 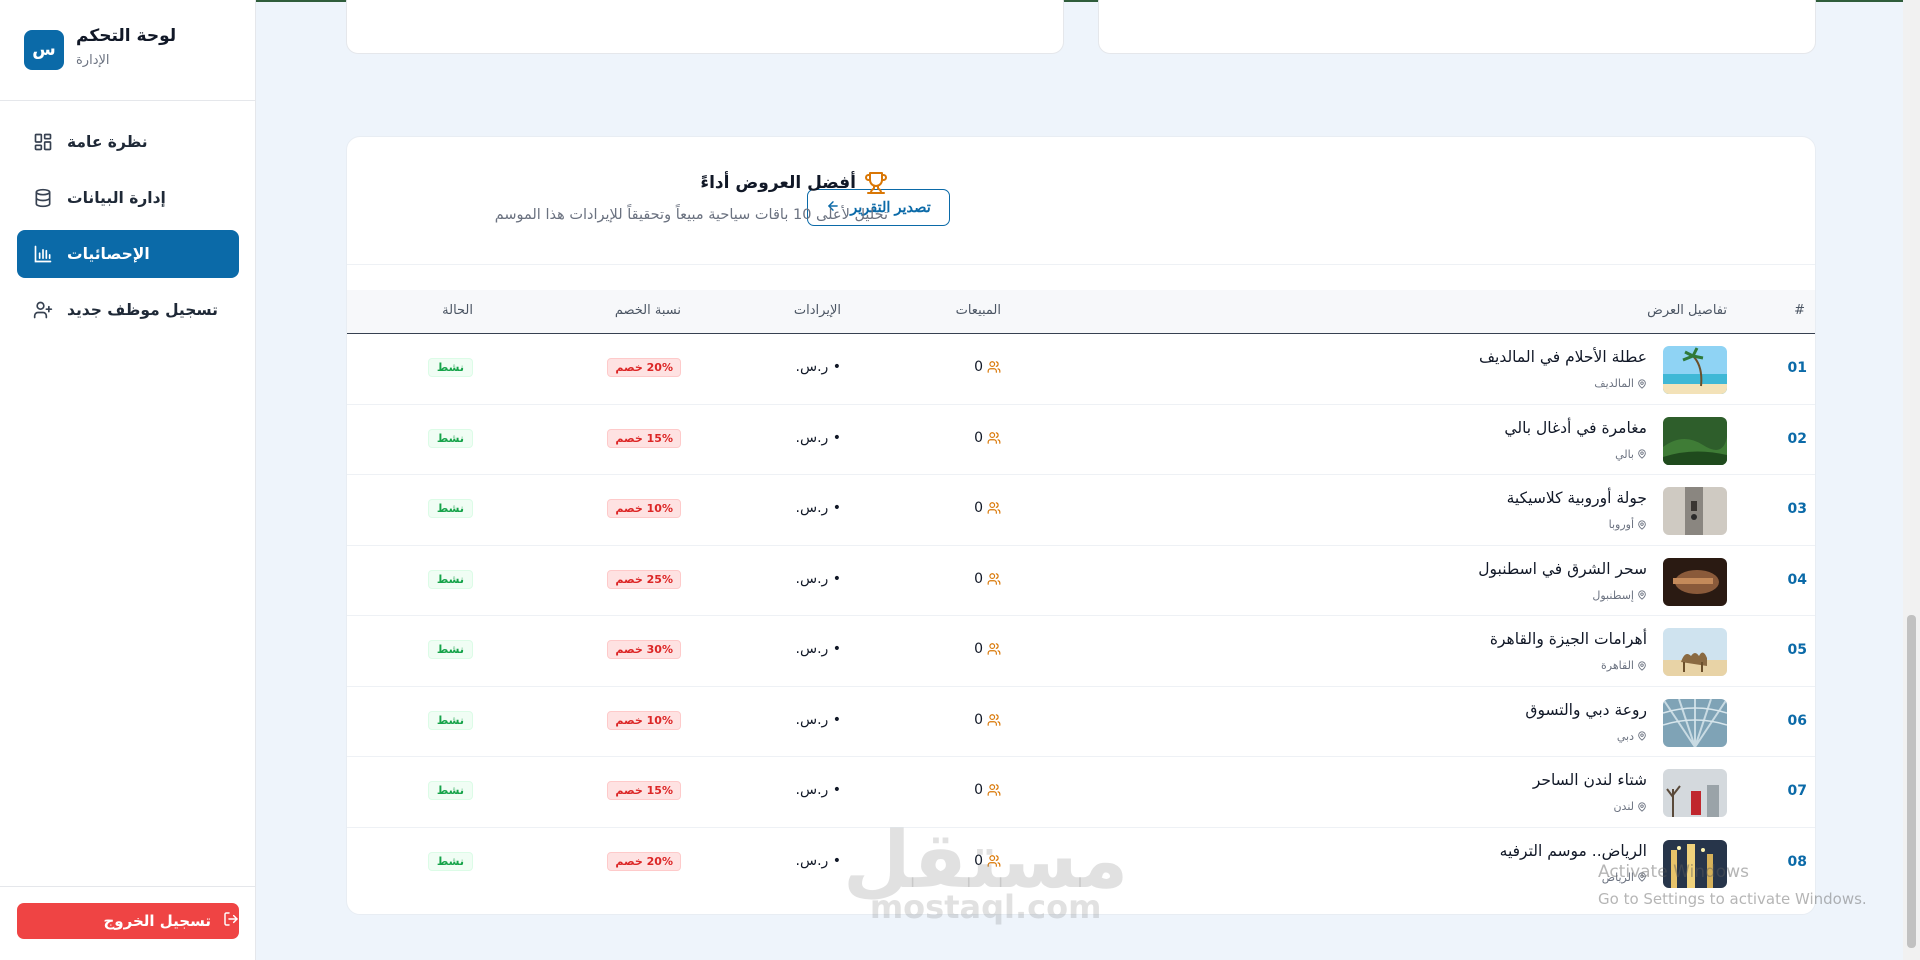 What do you see at coordinates (457, 310) in the screenshot?
I see `column-header-status: الحالة` at bounding box center [457, 310].